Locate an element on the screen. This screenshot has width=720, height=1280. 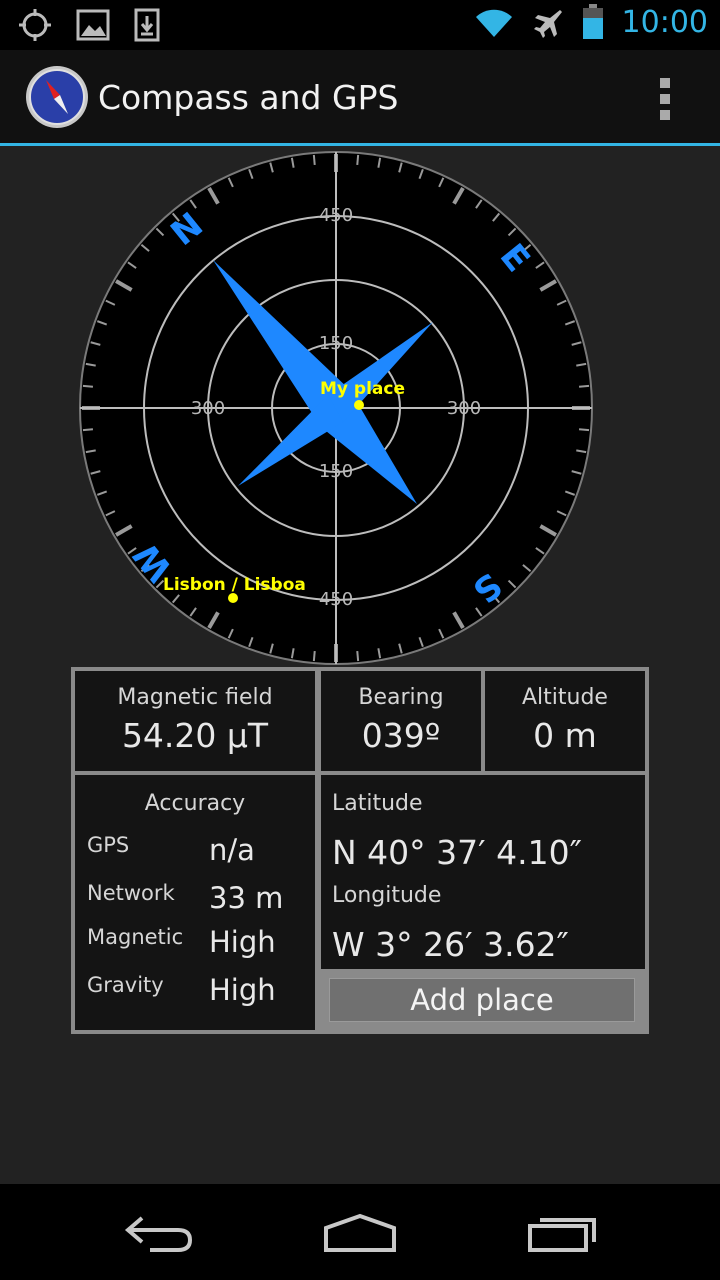
my-place-label: My place is located at coordinates (362, 389).